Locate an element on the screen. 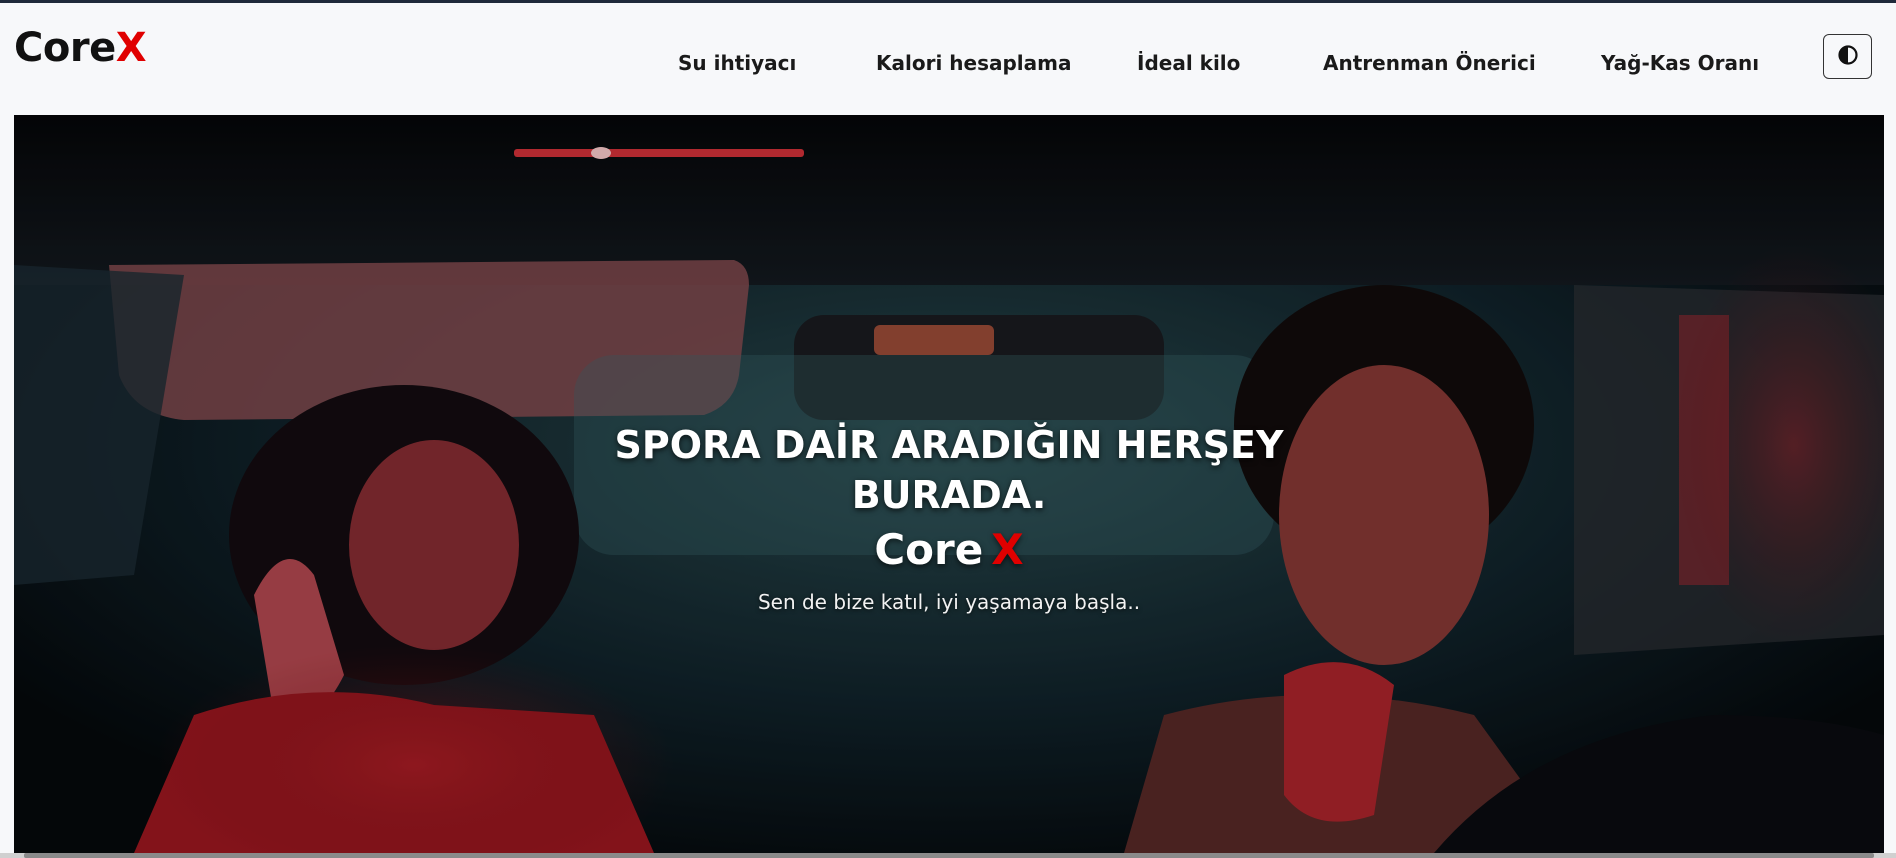 Image resolution: width=1896 pixels, height=858 pixels. hero-brand-accent: X is located at coordinates (1007, 549).